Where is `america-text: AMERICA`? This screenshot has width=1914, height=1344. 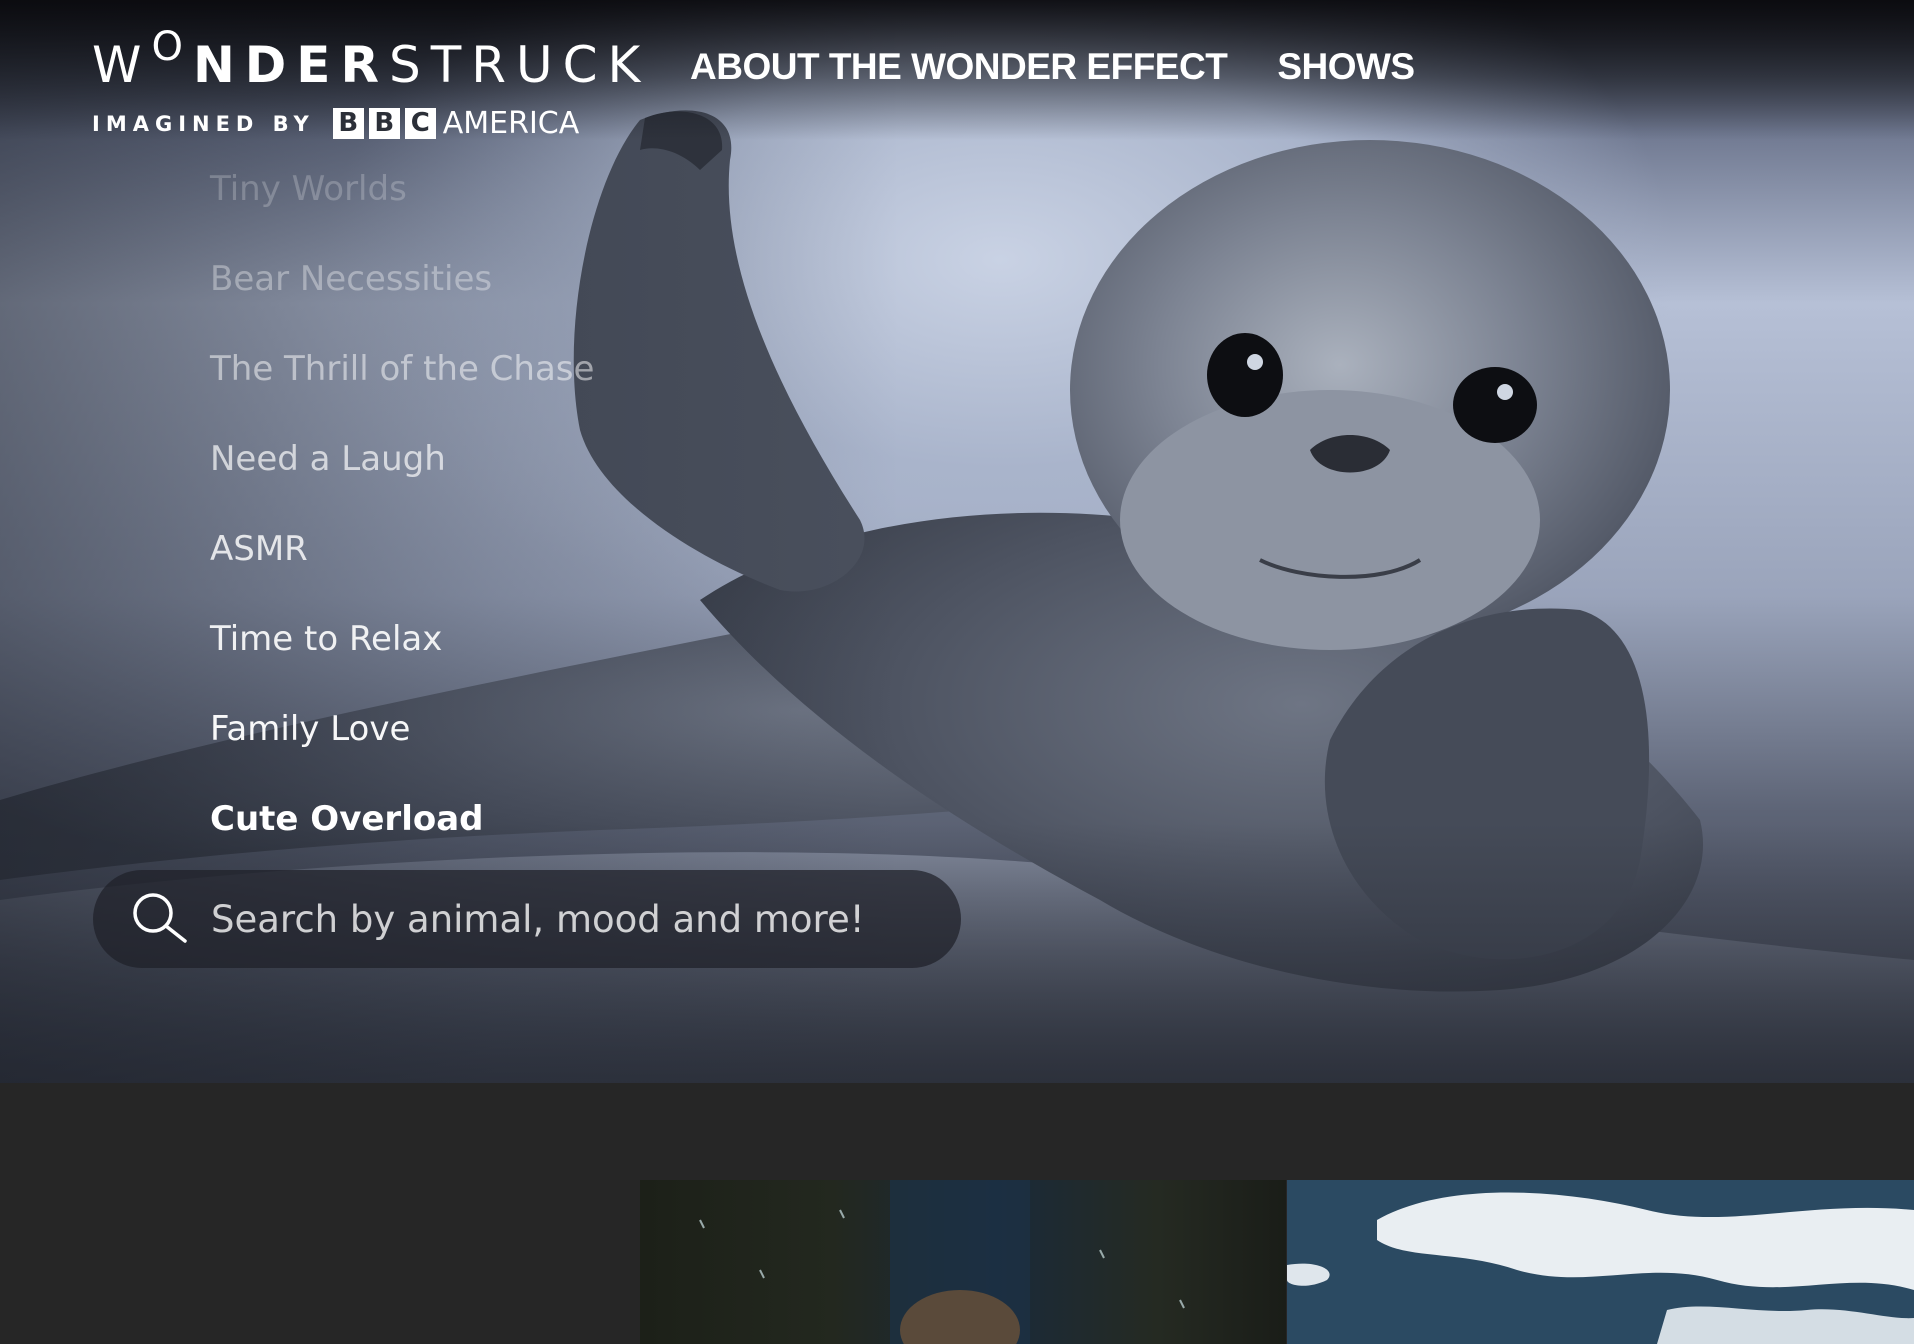 america-text: AMERICA is located at coordinates (511, 123).